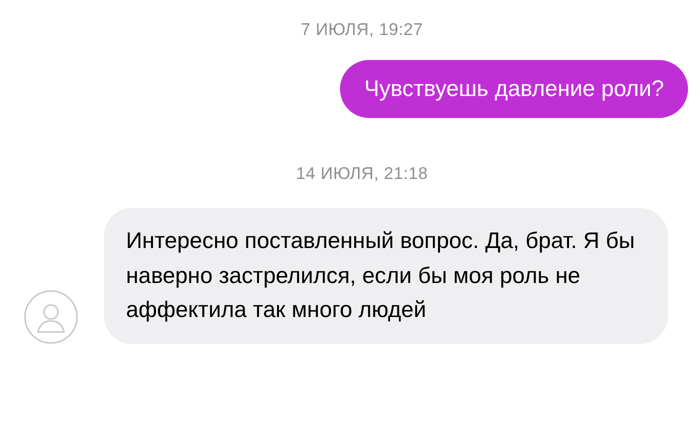 Image resolution: width=700 pixels, height=421 pixels. What do you see at coordinates (514, 89) in the screenshot?
I see `outgoing-message: Чувствуешь давление роли?` at bounding box center [514, 89].